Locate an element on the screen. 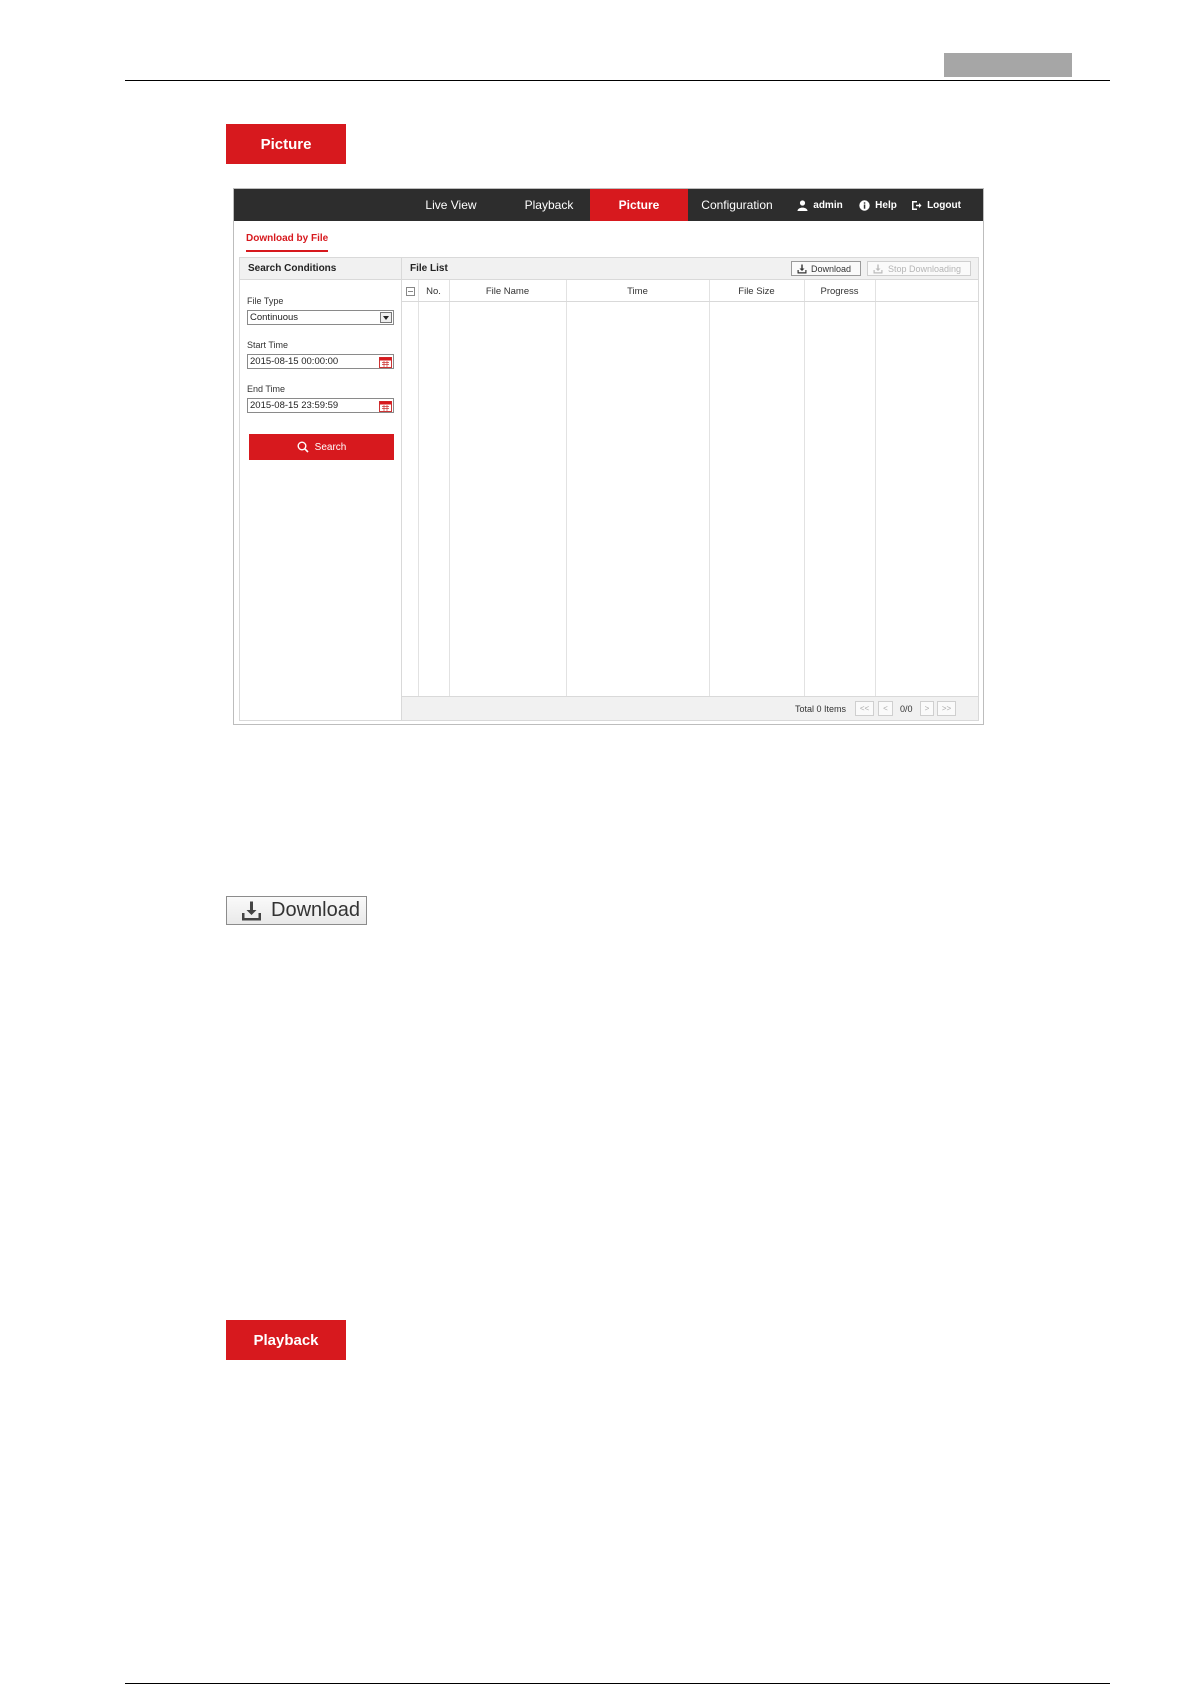  stop-downloading-label: Stop Downloading is located at coordinates (925, 268).